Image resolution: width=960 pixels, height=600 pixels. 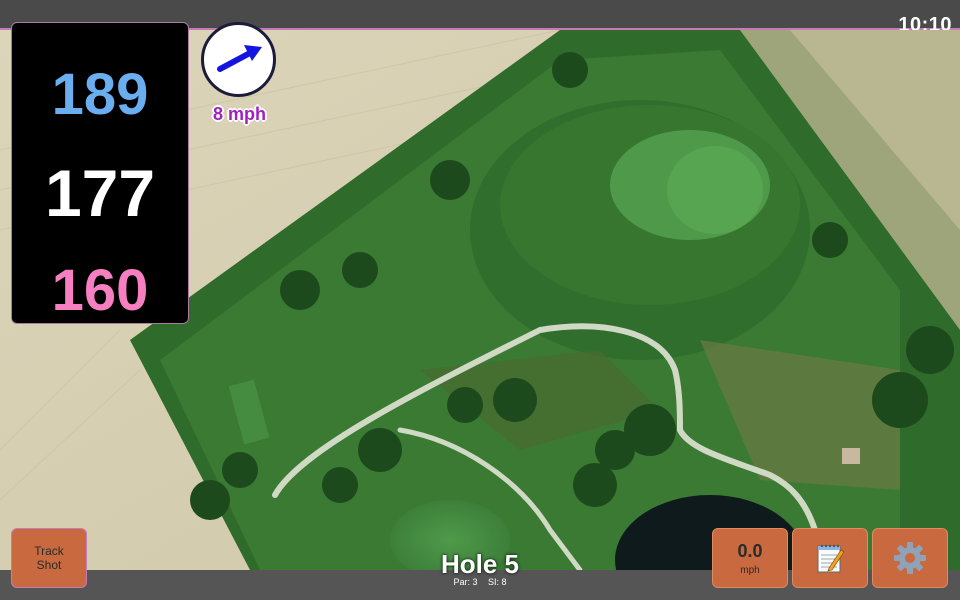 I want to click on track-shot-label-line2: Shot, so click(x=49, y=565).